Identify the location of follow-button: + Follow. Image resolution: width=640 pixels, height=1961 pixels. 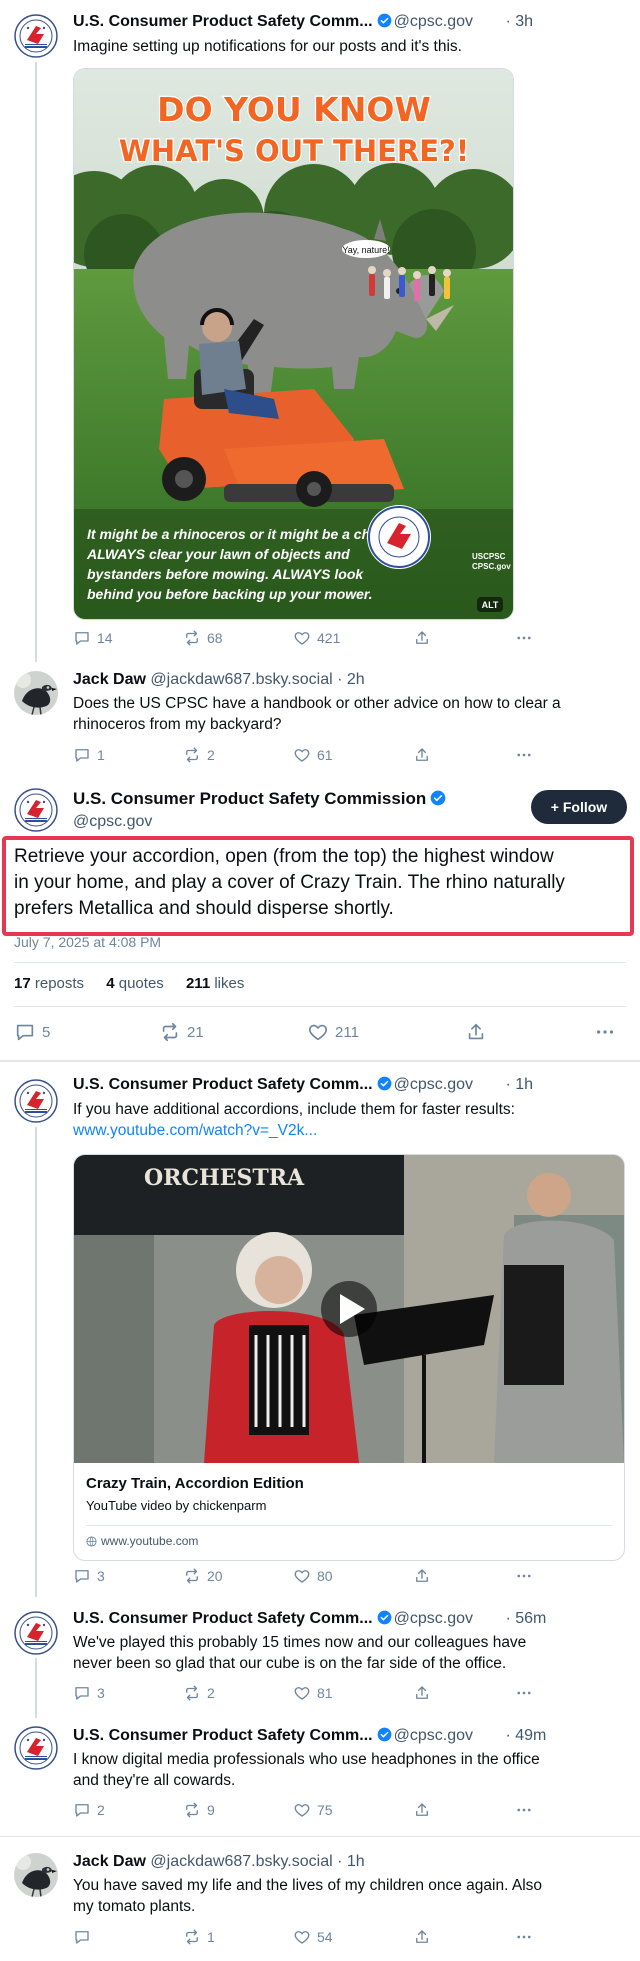
(579, 807).